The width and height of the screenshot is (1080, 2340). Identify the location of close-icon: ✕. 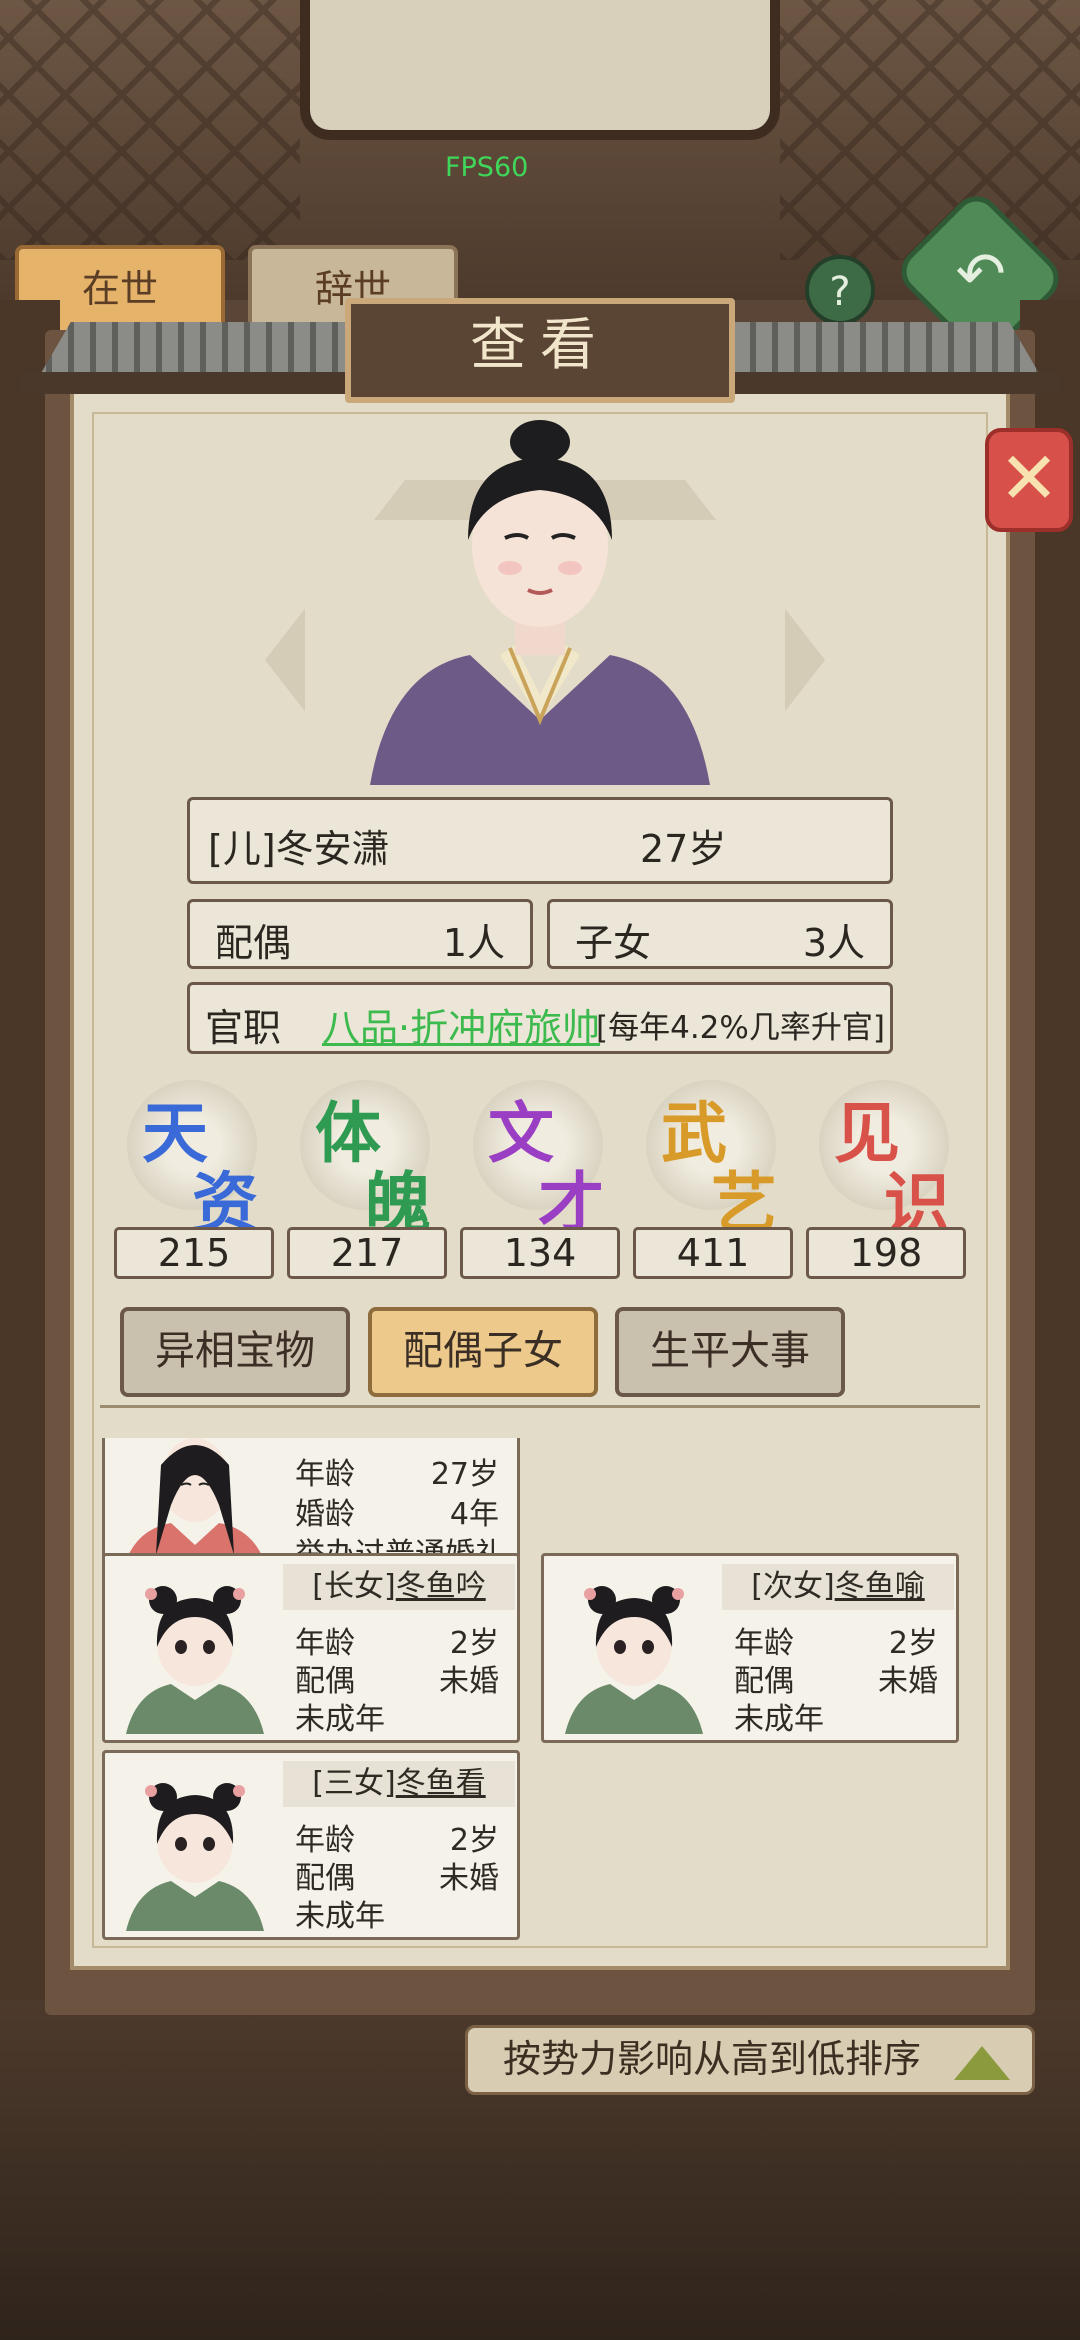
(1029, 480).